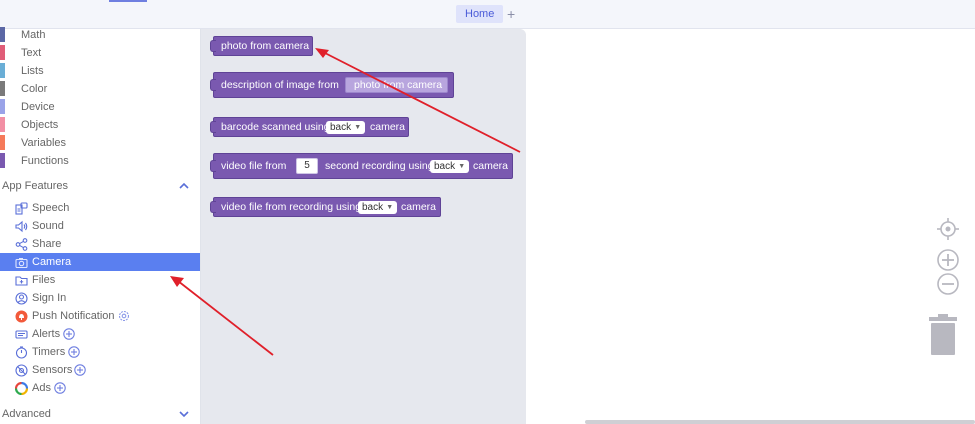 Image resolution: width=975 pixels, height=424 pixels. Describe the element at coordinates (124, 316) in the screenshot. I see `settings-gear-icon` at that location.